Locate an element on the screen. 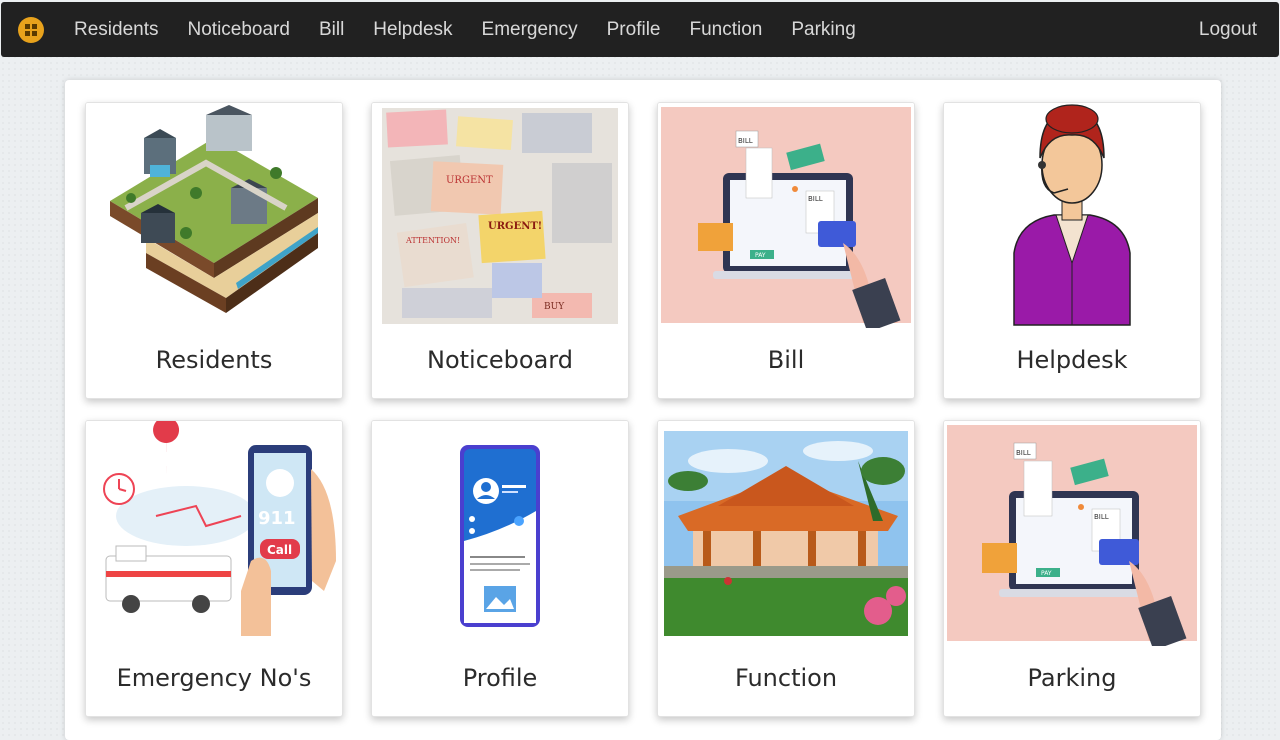 The height and width of the screenshot is (740, 1280). card-function: Function is located at coordinates (786, 568).